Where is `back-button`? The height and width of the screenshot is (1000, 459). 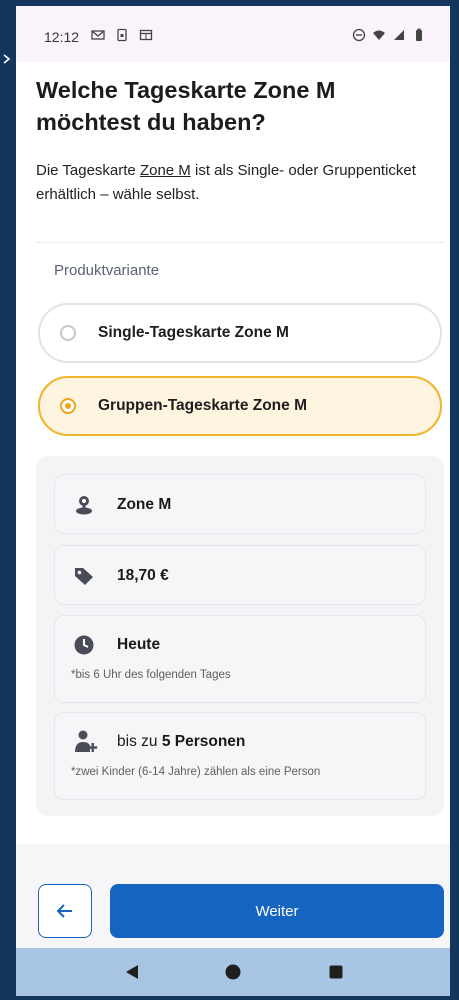
back-button is located at coordinates (65, 911).